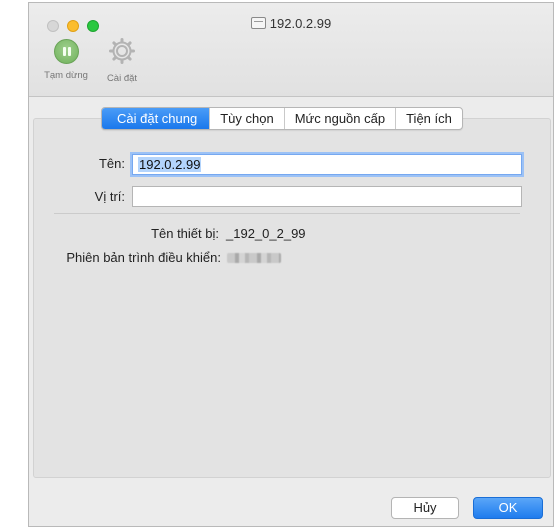  Describe the element at coordinates (254, 258) in the screenshot. I see `driver-version-value` at that location.